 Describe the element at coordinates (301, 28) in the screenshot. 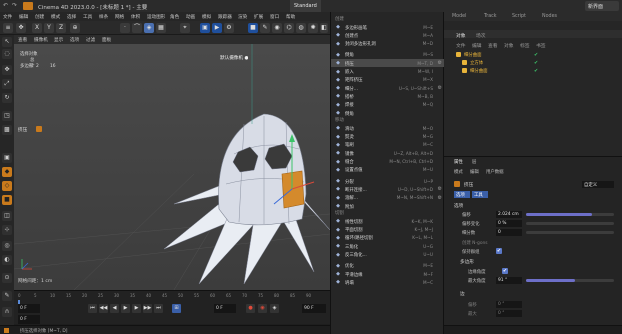

I see `field-icon: ◍` at that location.